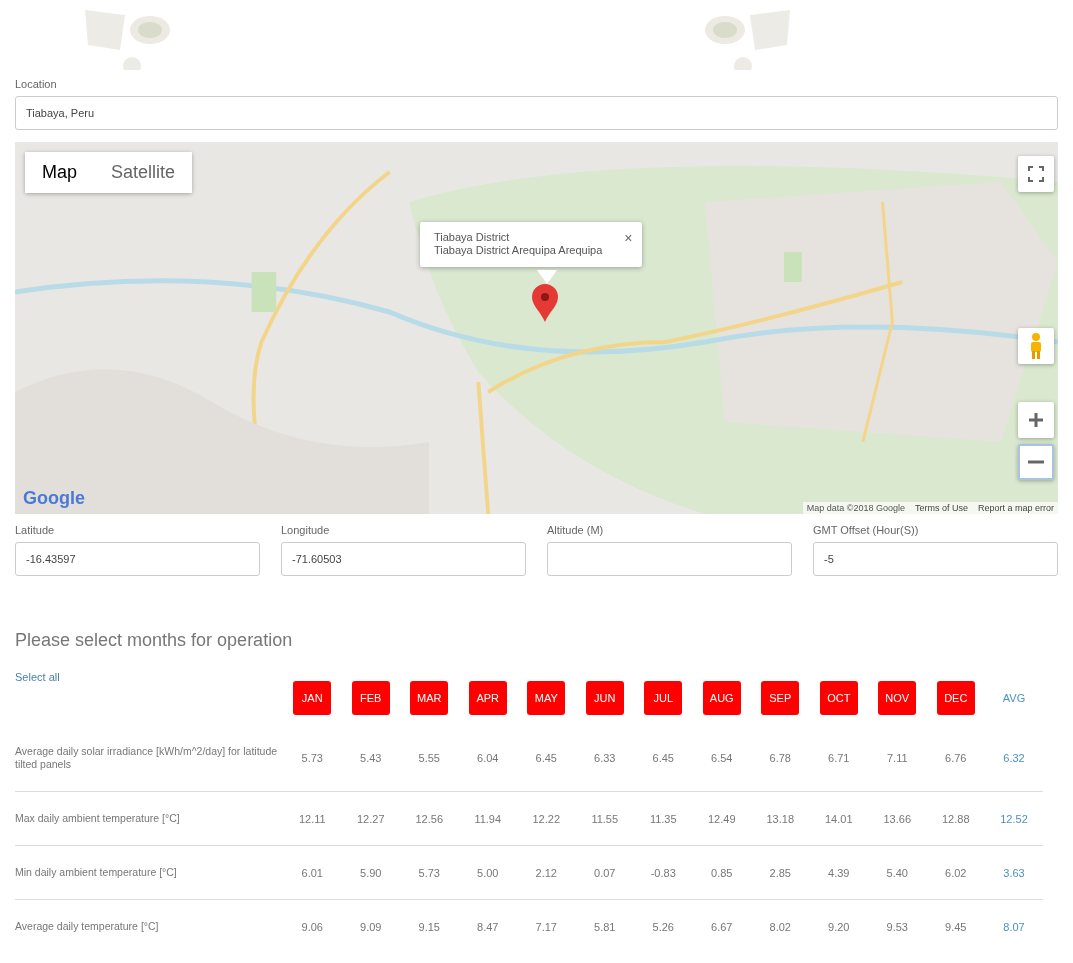 This screenshot has height=963, width=1073. I want to click on coordinate-field, so click(669, 559).